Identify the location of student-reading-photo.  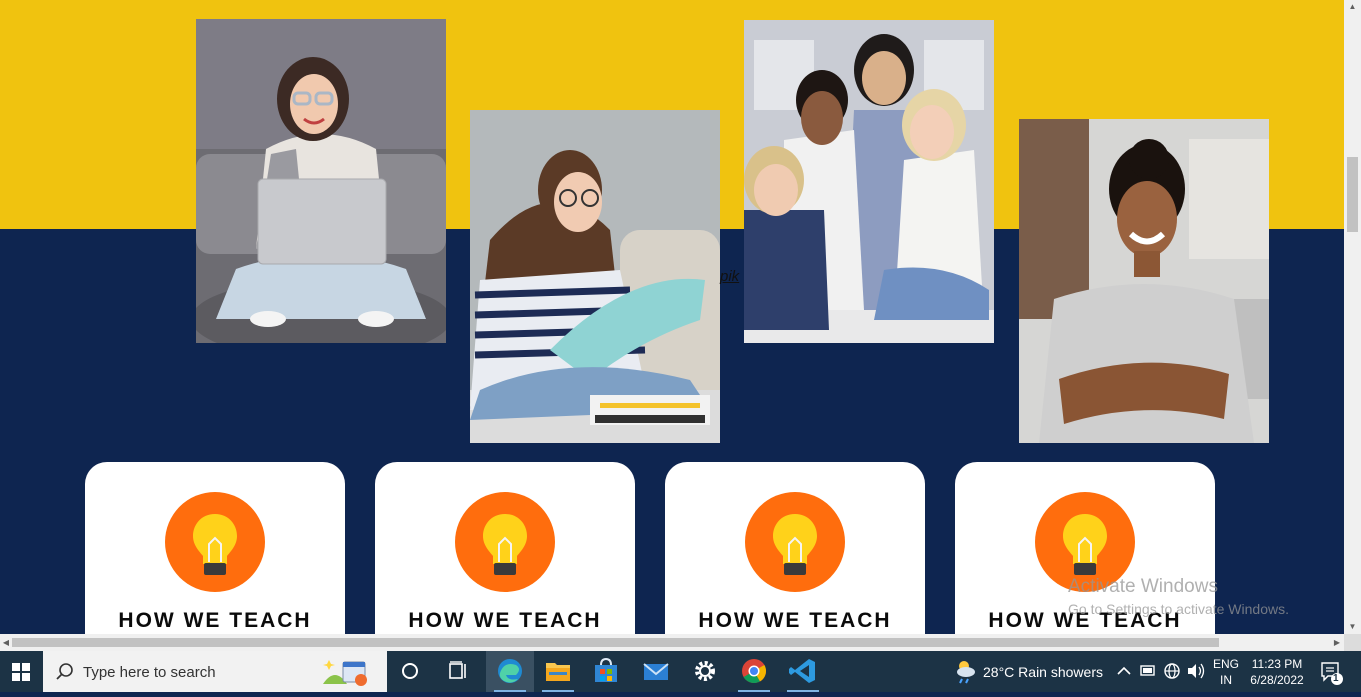
(595, 276).